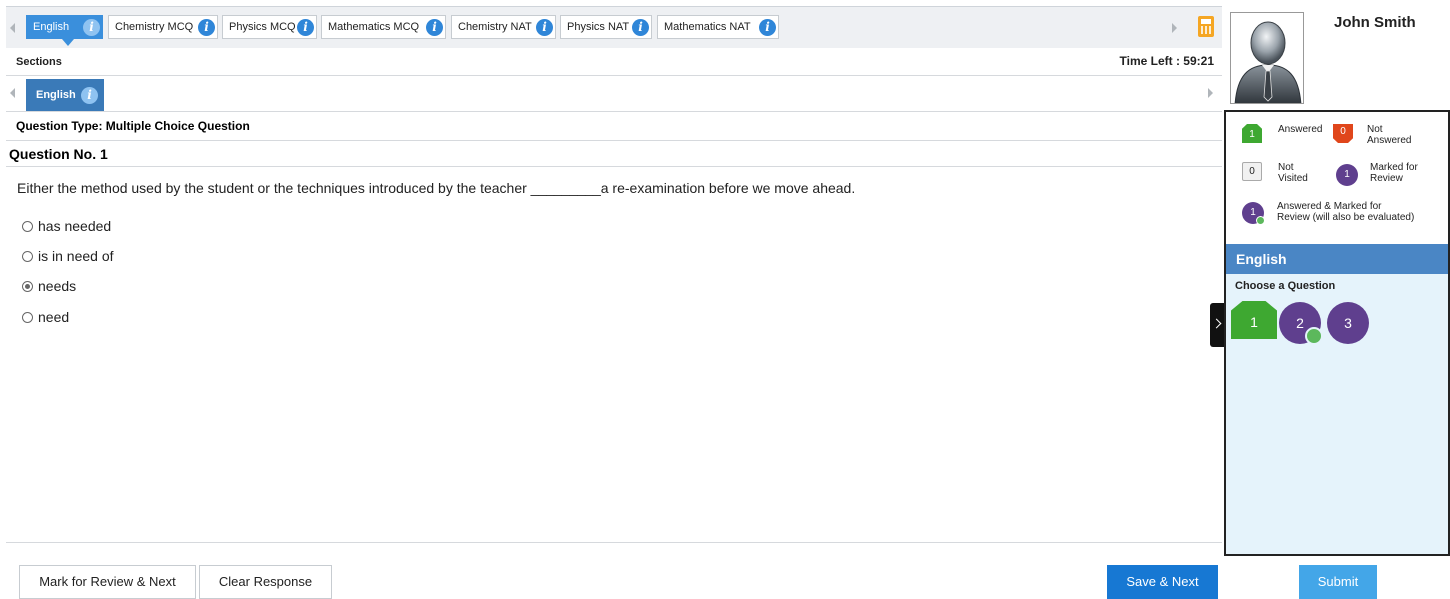 The width and height of the screenshot is (1450, 599). What do you see at coordinates (1267, 58) in the screenshot?
I see `avatar-icon` at bounding box center [1267, 58].